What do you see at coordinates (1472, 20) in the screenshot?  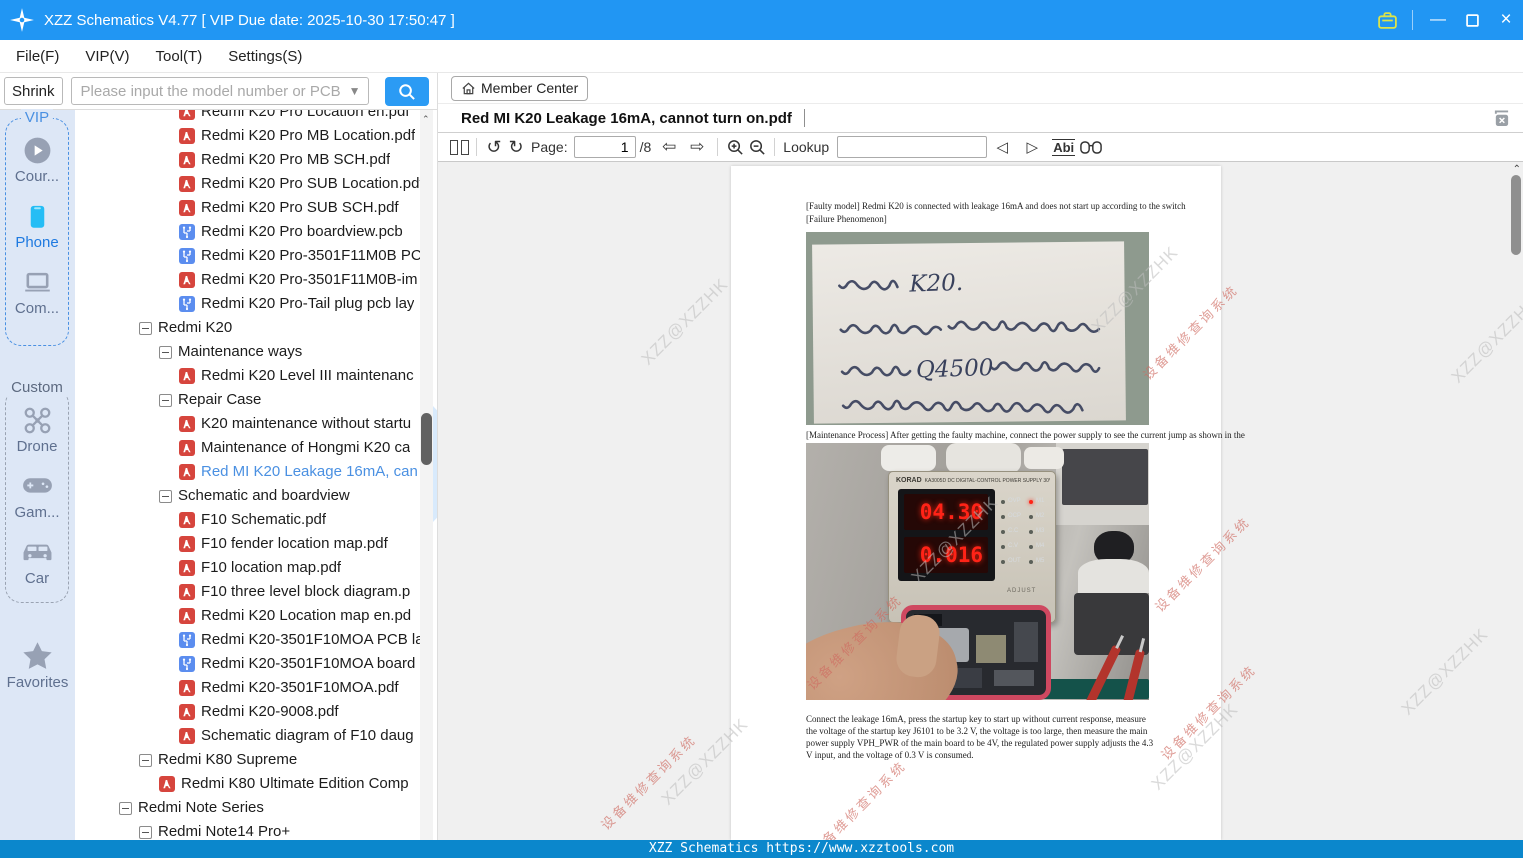 I see `maximize-button` at bounding box center [1472, 20].